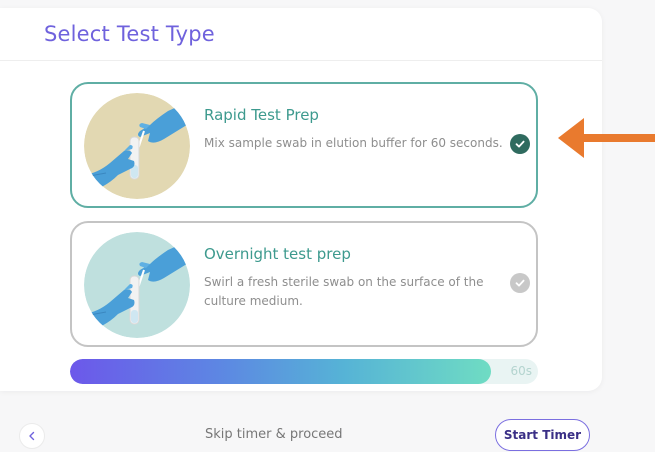  I want to click on arrow-left-icon, so click(606, 140).